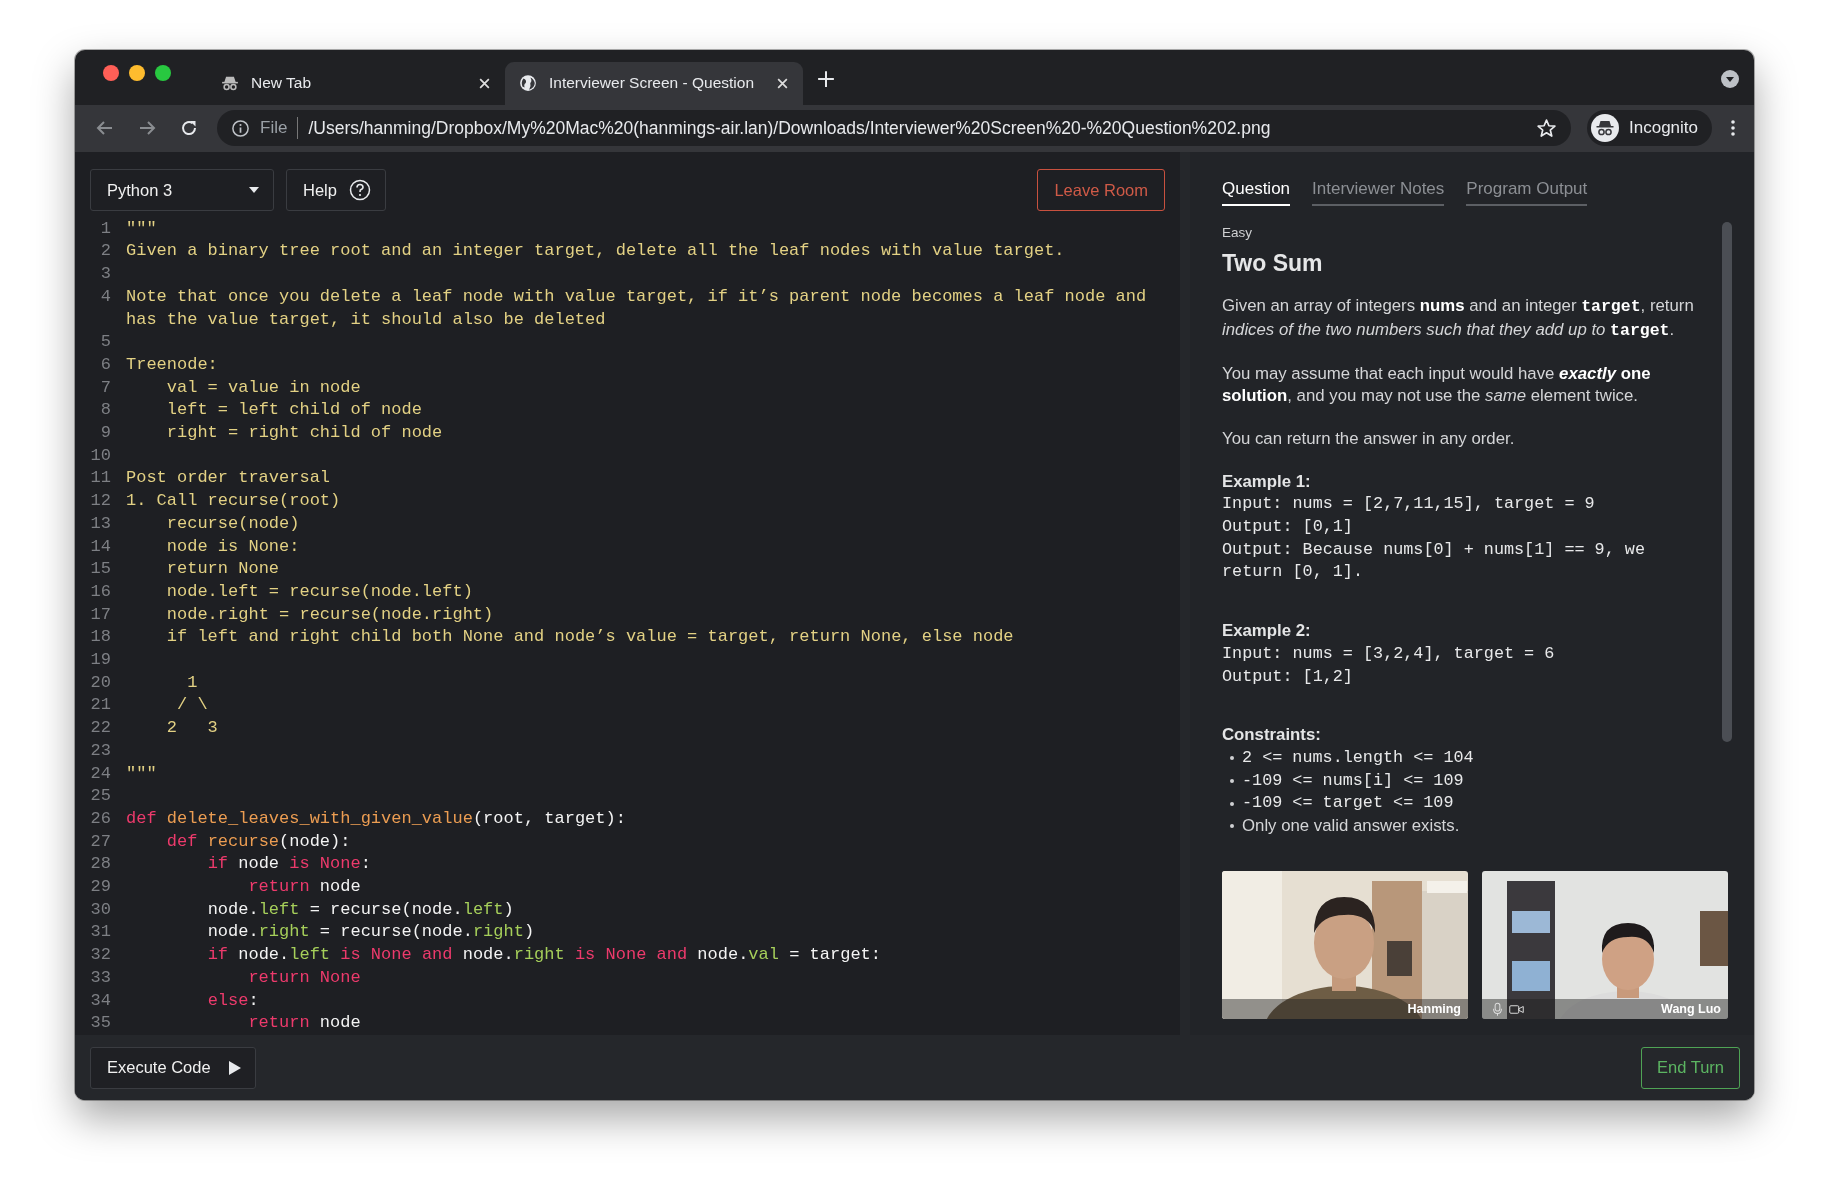 The image size is (1829, 1200). I want to click on participant-name: Hanming, so click(1434, 1009).